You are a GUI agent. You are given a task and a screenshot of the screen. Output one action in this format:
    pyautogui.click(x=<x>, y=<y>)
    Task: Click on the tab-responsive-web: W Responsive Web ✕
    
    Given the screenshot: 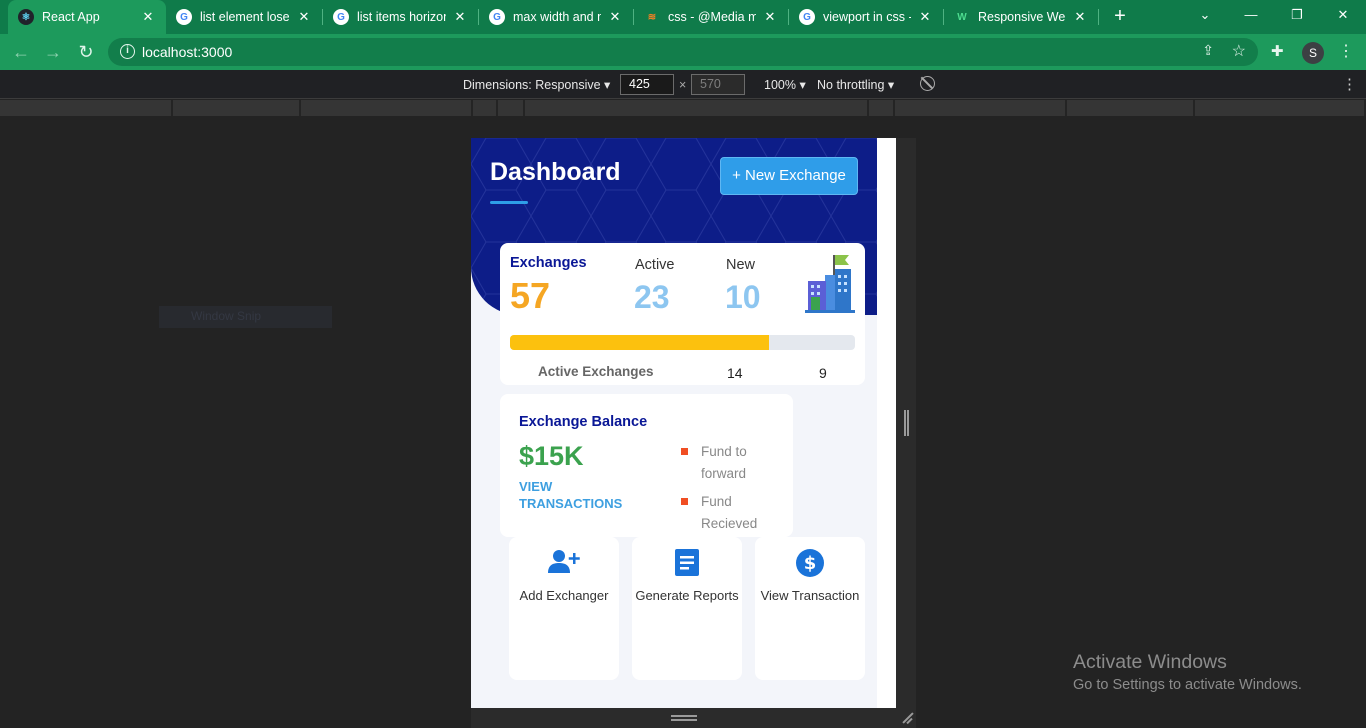 What is the action you would take?
    pyautogui.click(x=1021, y=17)
    